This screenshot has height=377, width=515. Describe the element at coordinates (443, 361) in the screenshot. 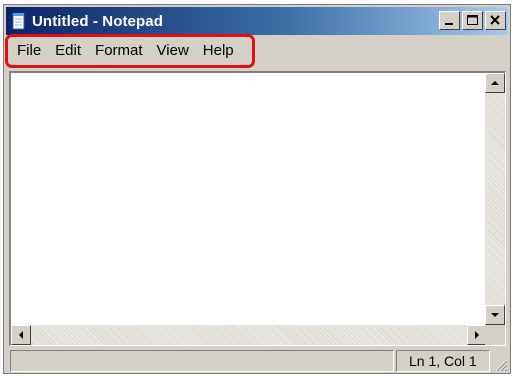

I see `cursor-position: Ln 1, Col 1` at that location.